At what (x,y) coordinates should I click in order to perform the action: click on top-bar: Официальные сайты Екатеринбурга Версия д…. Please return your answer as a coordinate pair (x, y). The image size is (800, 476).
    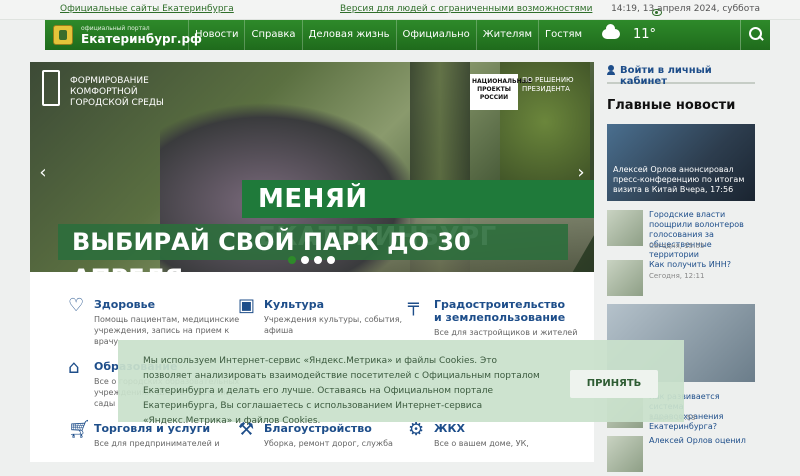
    Looking at the image, I should click on (400, 10).